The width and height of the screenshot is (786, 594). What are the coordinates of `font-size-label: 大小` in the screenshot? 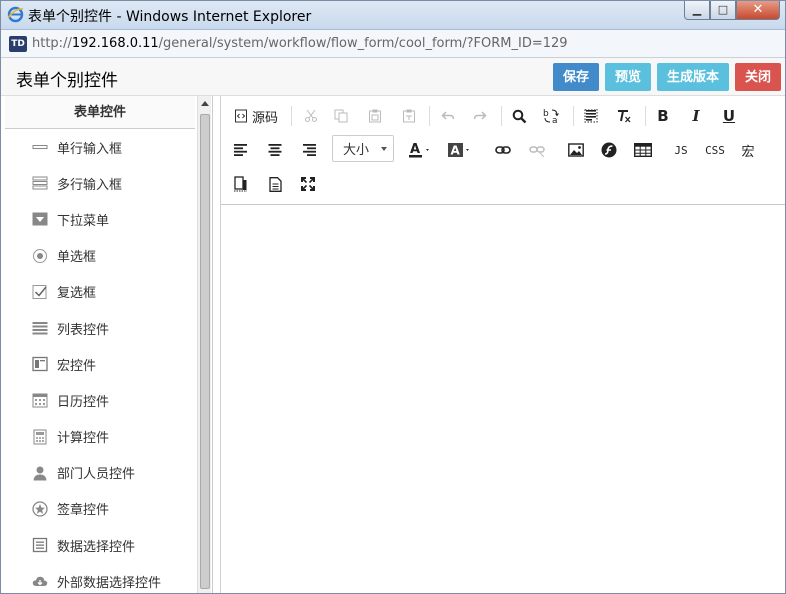 It's located at (356, 150).